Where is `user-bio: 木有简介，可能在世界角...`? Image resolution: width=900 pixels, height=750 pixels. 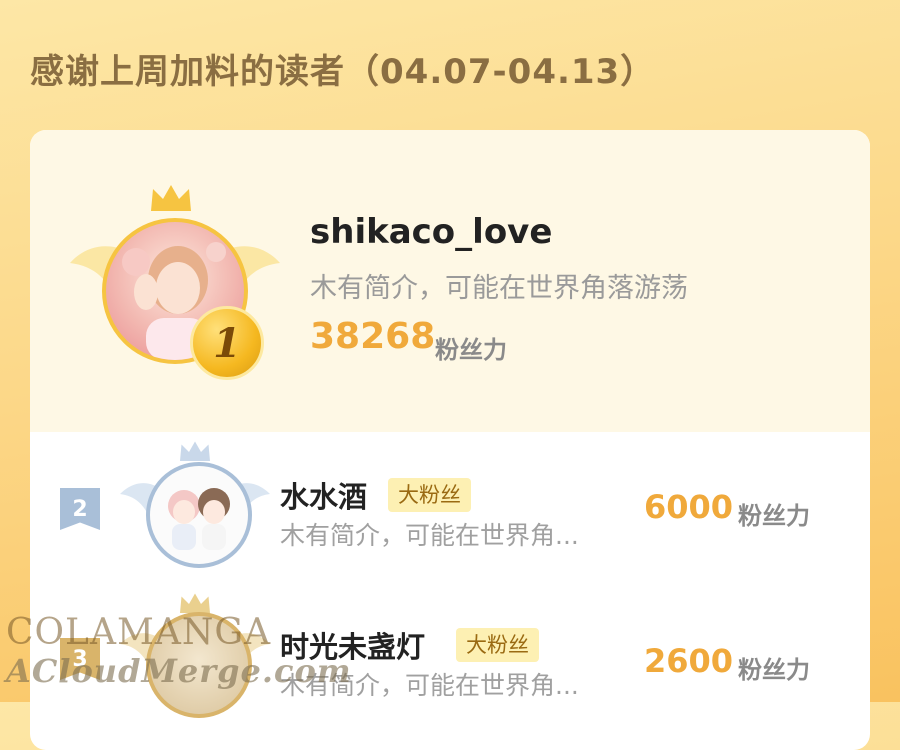
user-bio: 木有简介，可能在世界角... is located at coordinates (429, 535).